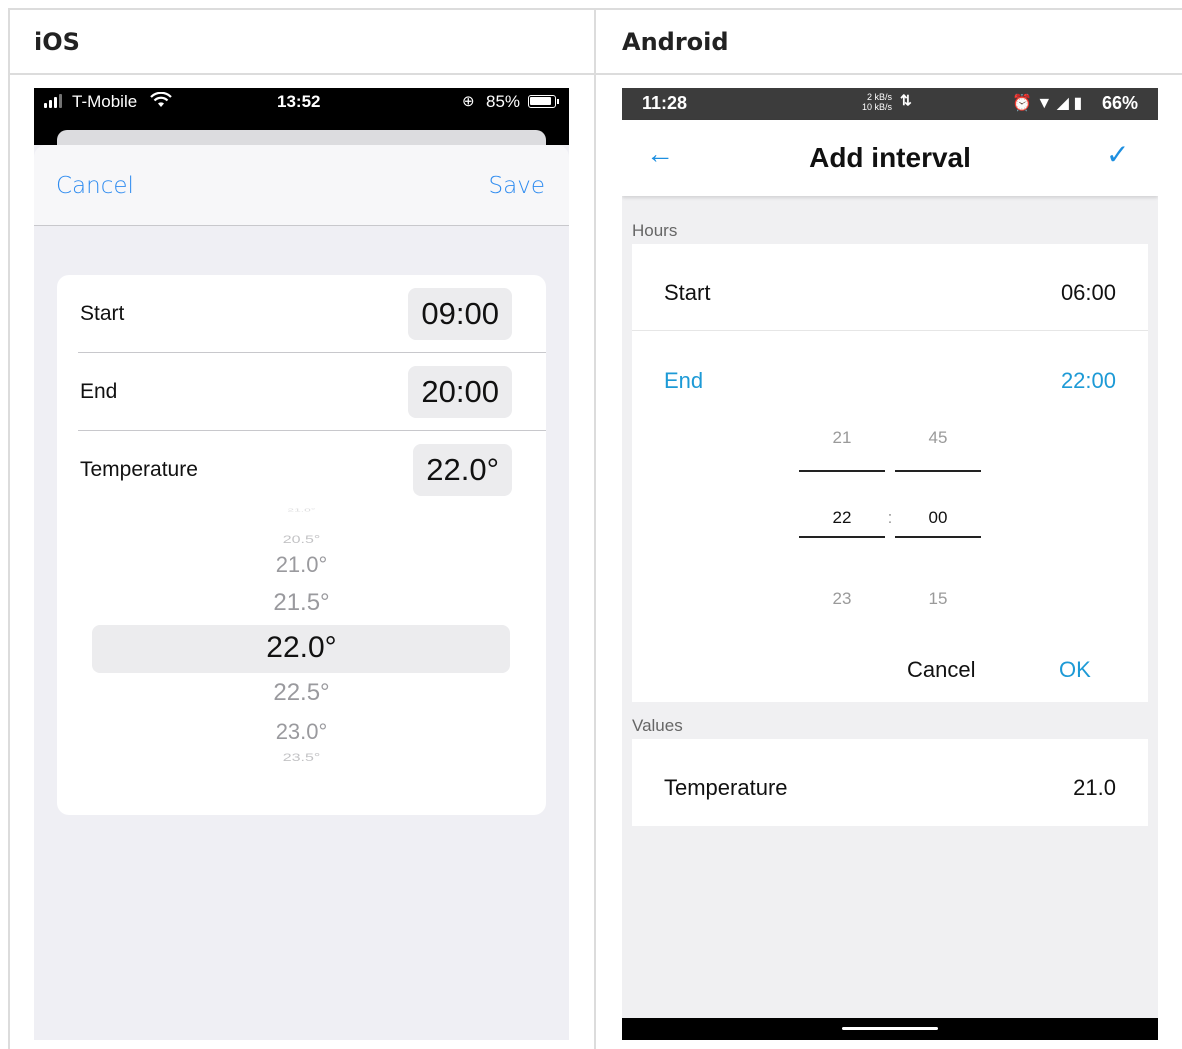  What do you see at coordinates (53, 101) in the screenshot?
I see `signal-icon` at bounding box center [53, 101].